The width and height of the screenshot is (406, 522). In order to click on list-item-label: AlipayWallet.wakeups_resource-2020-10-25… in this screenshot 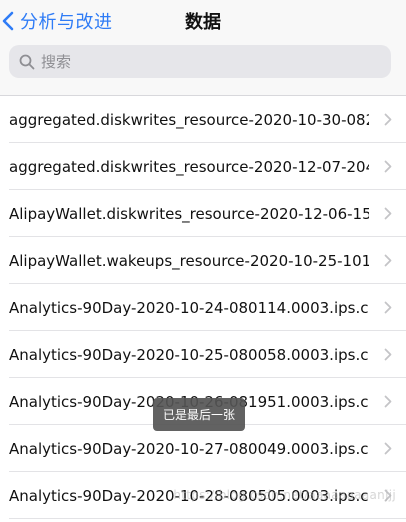, I will do `click(189, 260)`.